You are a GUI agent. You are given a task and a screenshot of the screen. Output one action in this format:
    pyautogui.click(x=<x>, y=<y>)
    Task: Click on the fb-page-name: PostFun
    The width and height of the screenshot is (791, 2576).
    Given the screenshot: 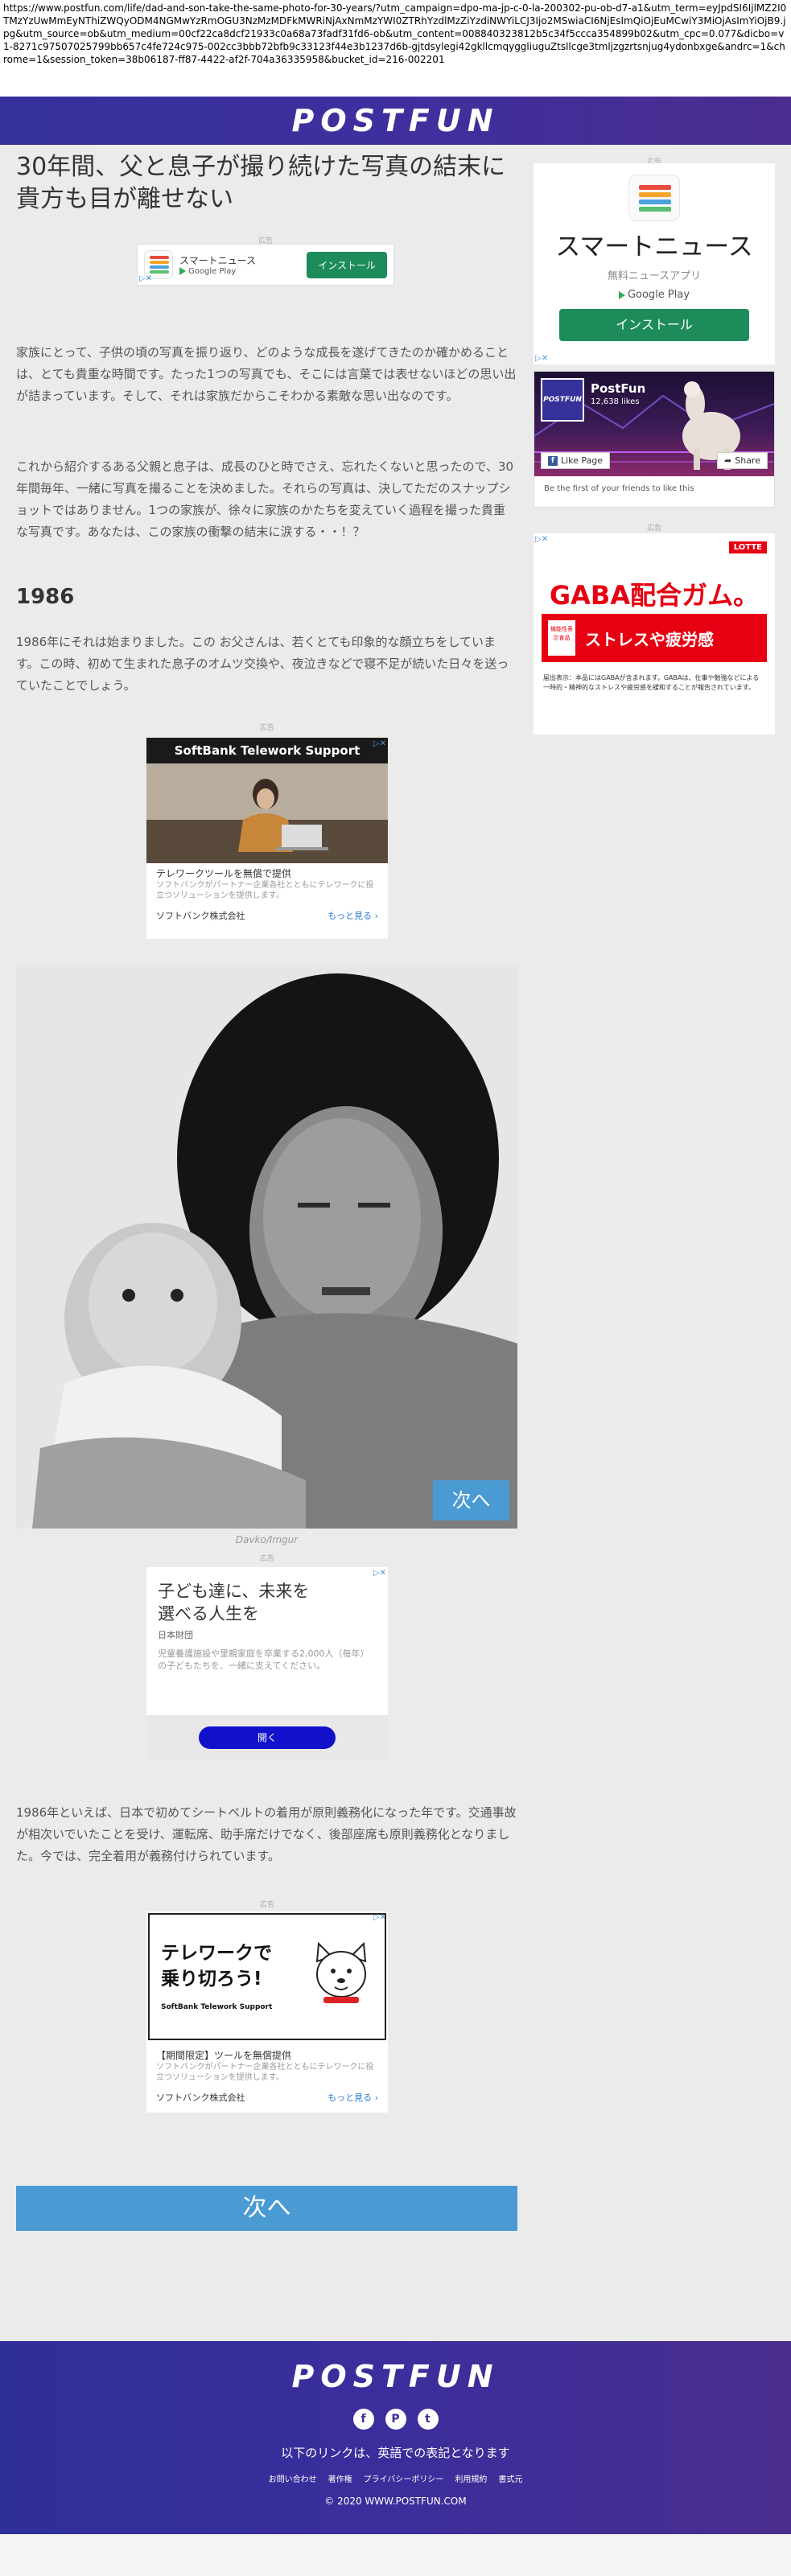 What is the action you would take?
    pyautogui.click(x=618, y=388)
    